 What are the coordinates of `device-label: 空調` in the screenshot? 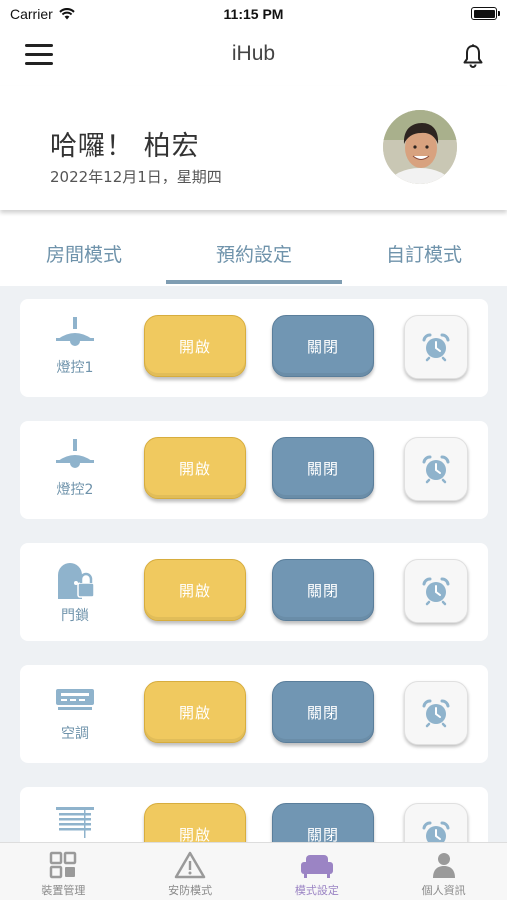 It's located at (75, 734).